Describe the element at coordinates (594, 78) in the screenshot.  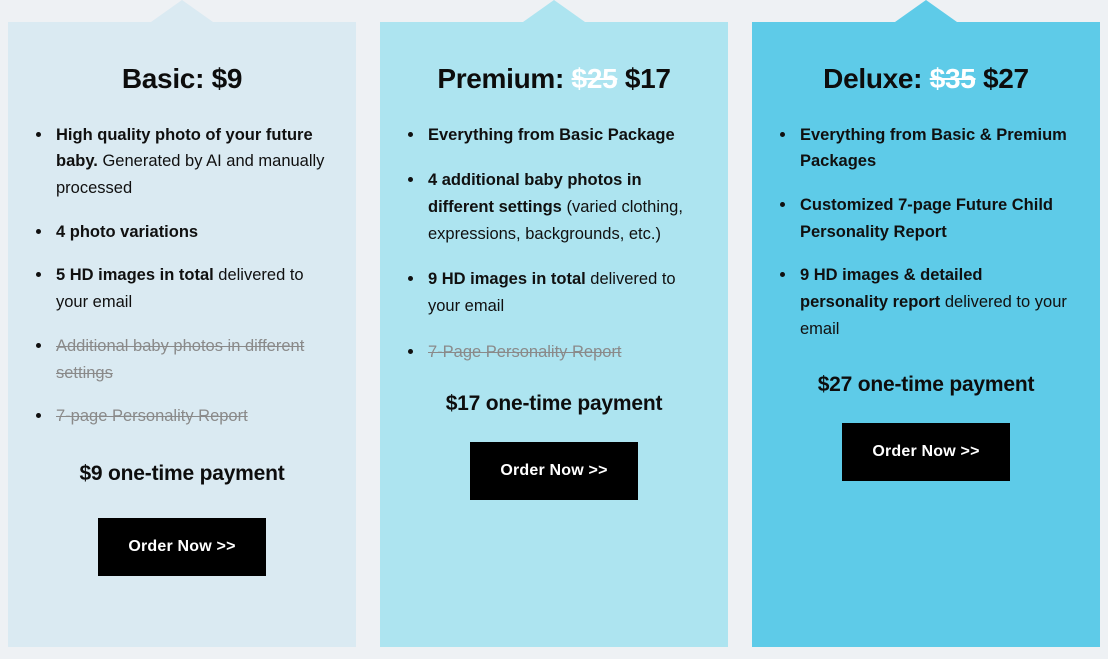
I see `old-price: $25` at that location.